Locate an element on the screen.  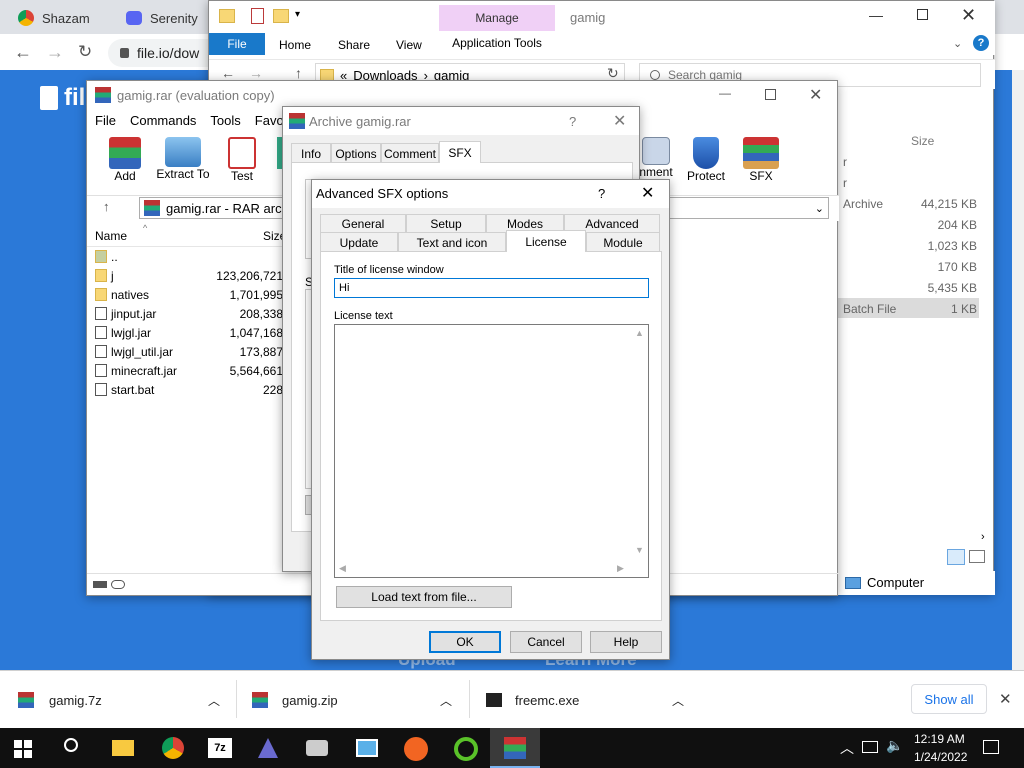
toolbar-protect: Protect is located at coordinates (706, 163).